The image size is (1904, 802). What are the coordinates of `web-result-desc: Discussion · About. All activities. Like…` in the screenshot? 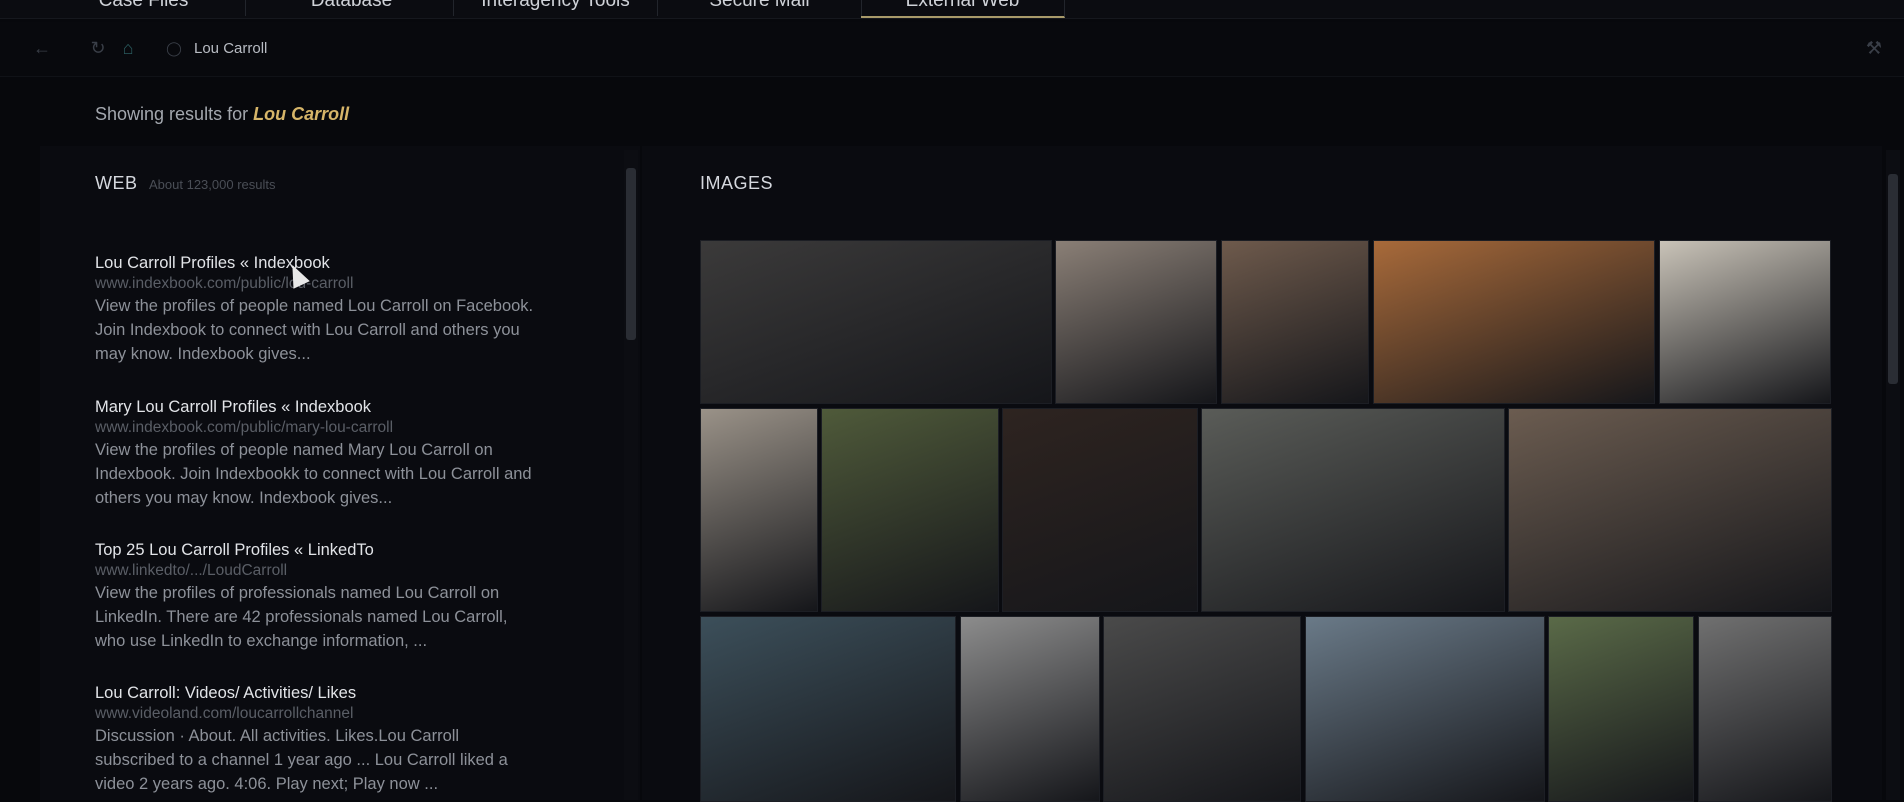 It's located at (301, 760).